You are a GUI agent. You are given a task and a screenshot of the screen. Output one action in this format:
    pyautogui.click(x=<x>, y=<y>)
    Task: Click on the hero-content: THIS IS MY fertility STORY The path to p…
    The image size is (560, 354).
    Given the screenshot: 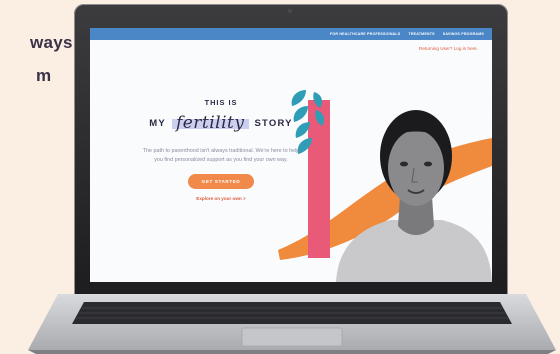 What is the action you would take?
    pyautogui.click(x=221, y=149)
    